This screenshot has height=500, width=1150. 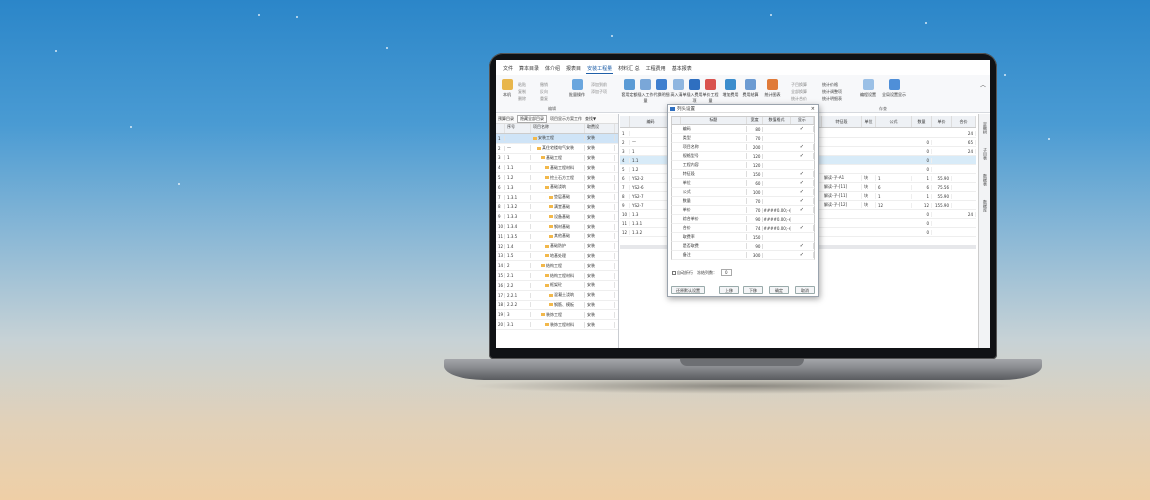 What do you see at coordinates (557, 276) in the screenshot?
I see `tree-row: 15 2.1 结构工程材料 安装` at bounding box center [557, 276].